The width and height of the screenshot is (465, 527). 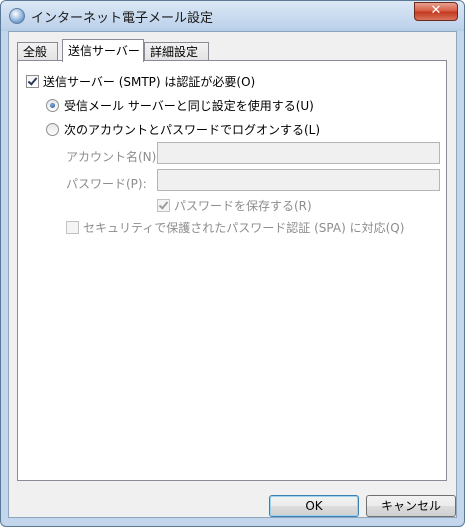 What do you see at coordinates (243, 206) in the screenshot?
I see `remember-password-label: パスワードを保存する(R)` at bounding box center [243, 206].